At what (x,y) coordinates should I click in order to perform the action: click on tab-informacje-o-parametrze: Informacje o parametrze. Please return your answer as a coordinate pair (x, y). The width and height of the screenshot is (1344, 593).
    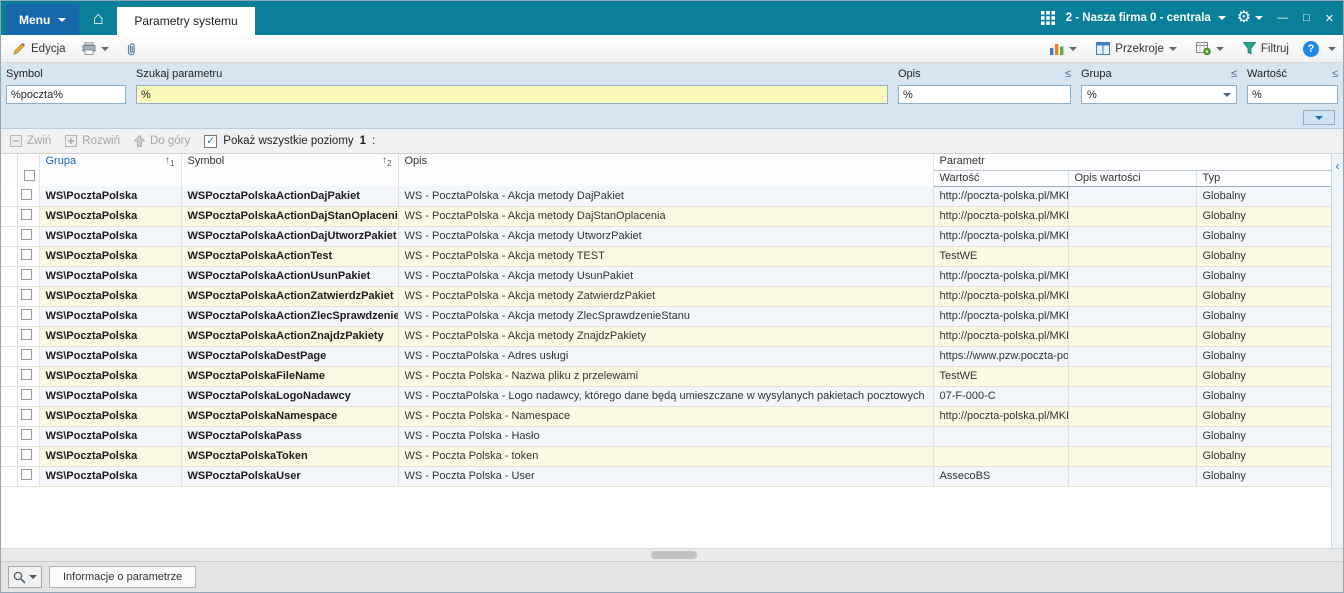
    Looking at the image, I should click on (123, 577).